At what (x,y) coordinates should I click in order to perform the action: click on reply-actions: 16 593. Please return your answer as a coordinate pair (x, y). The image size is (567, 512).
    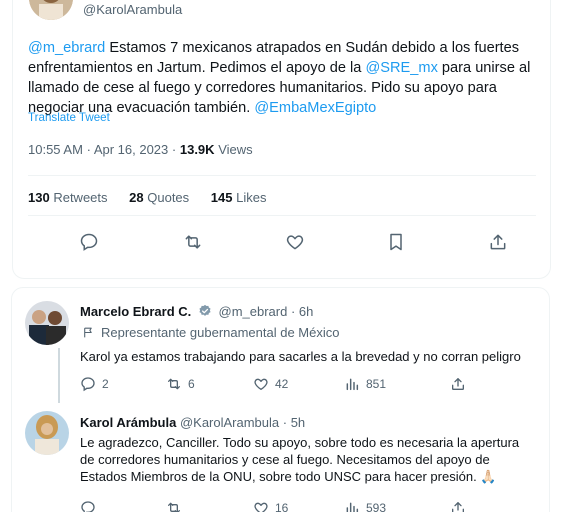
    Looking at the image, I should click on (310, 506).